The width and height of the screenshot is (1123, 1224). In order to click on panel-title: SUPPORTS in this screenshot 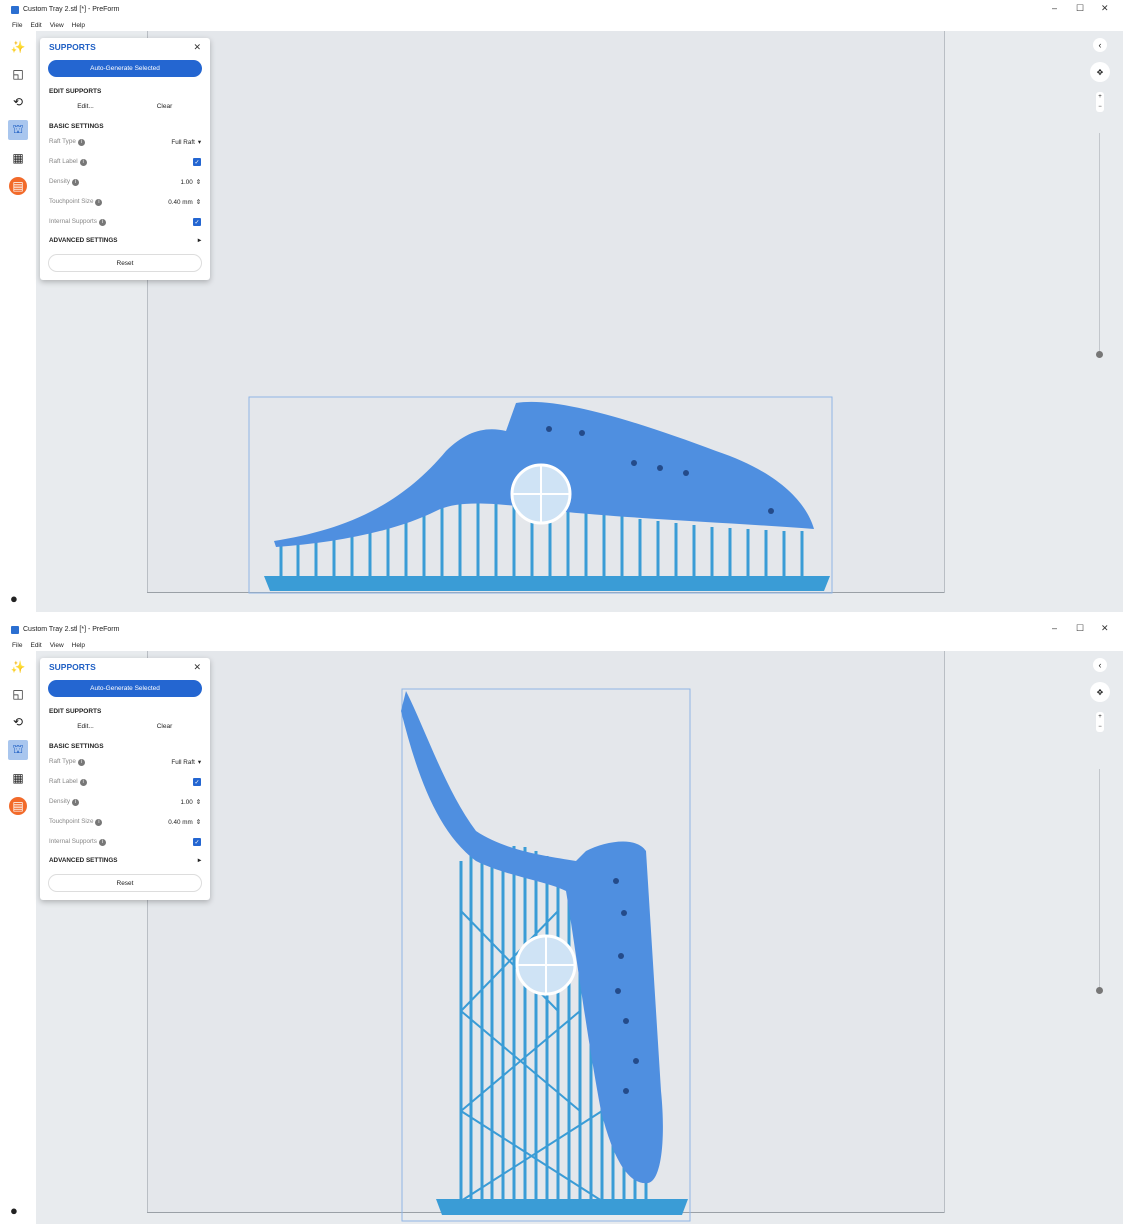, I will do `click(72, 667)`.